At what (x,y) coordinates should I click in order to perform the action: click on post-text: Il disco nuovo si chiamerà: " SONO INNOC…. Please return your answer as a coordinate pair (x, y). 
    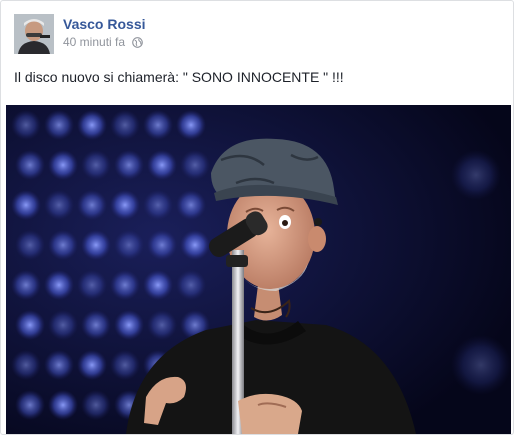
    Looking at the image, I should click on (179, 77).